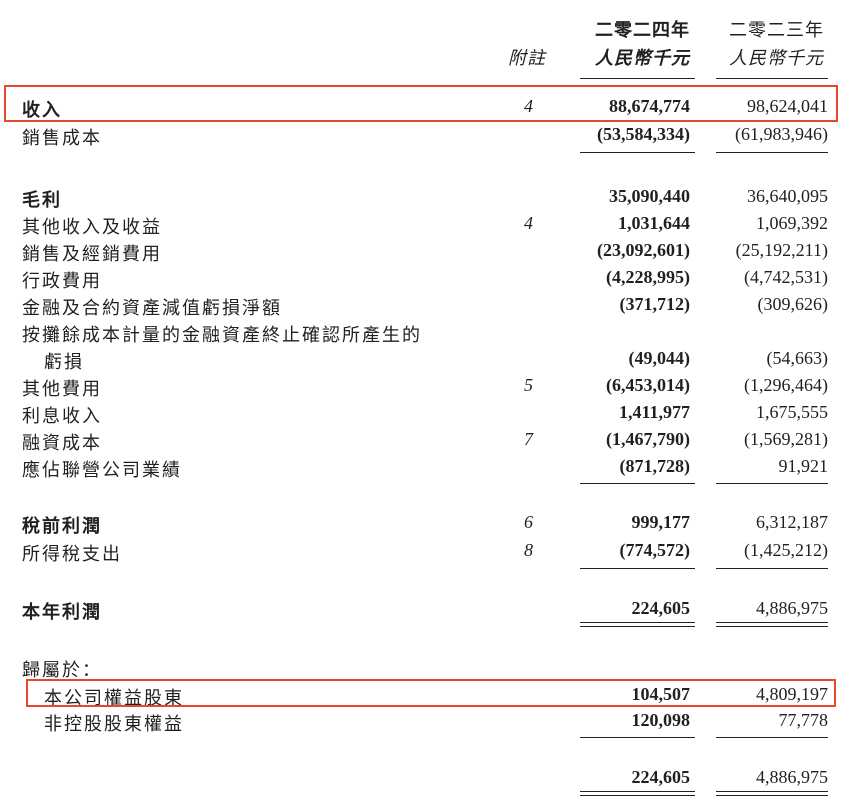  What do you see at coordinates (421, 525) in the screenshot?
I see `row-profit-before-tax: 稅前利潤 6 999,177 6,312,187` at bounding box center [421, 525].